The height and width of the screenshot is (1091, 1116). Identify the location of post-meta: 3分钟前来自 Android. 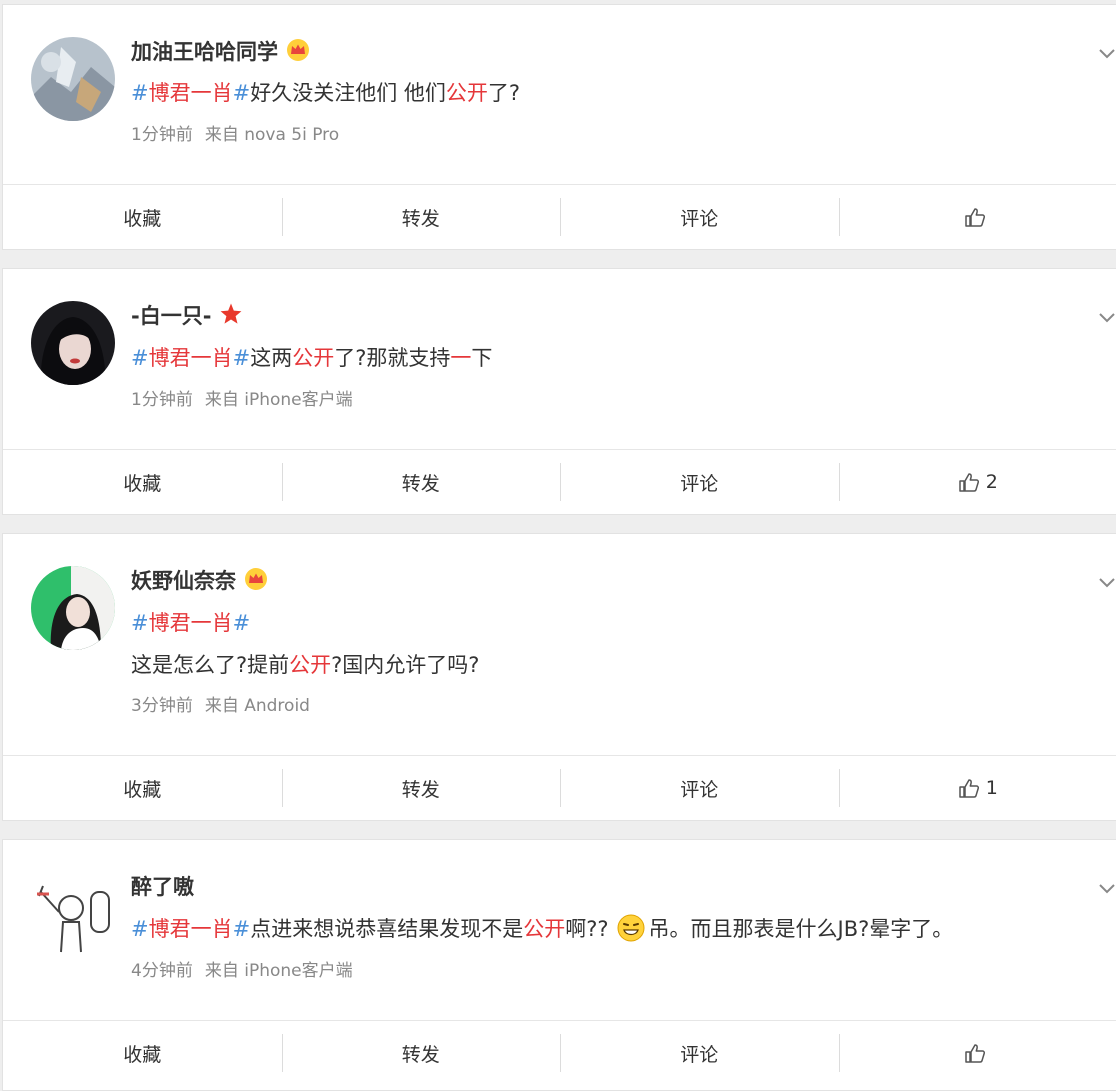
(220, 706).